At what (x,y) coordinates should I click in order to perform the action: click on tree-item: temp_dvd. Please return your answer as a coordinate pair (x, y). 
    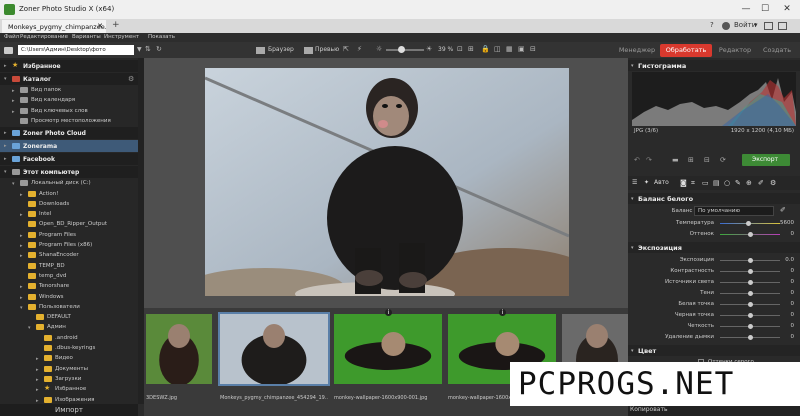
    Looking at the image, I should click on (69, 276).